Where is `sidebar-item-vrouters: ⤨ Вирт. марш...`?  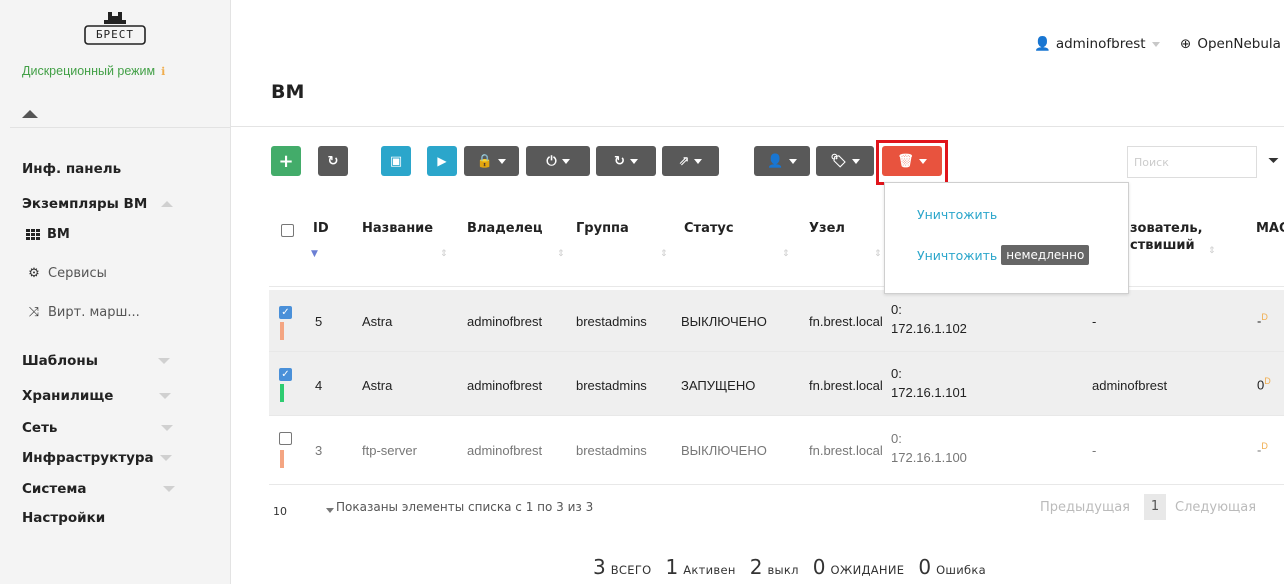
sidebar-item-vrouters: ⤨ Вирт. марш... is located at coordinates (83, 312).